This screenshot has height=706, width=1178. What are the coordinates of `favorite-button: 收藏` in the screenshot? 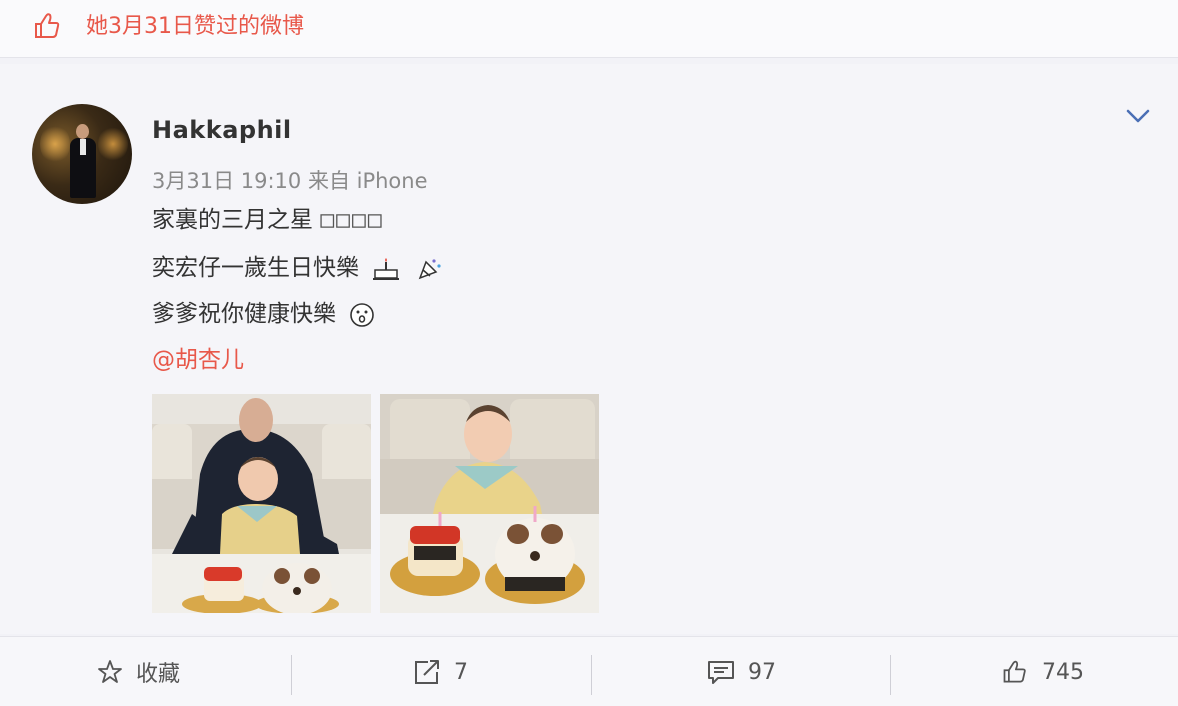 It's located at (138, 671).